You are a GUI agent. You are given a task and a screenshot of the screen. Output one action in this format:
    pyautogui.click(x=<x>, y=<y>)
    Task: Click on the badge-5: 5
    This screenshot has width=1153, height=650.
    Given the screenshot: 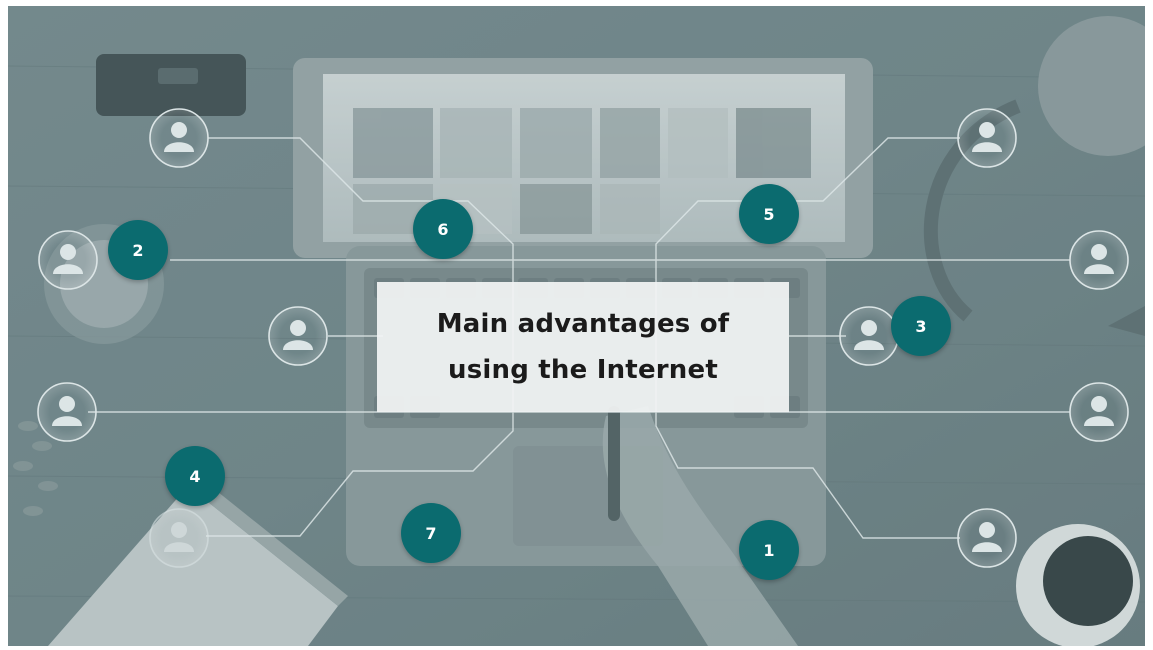 What is the action you would take?
    pyautogui.click(x=769, y=214)
    